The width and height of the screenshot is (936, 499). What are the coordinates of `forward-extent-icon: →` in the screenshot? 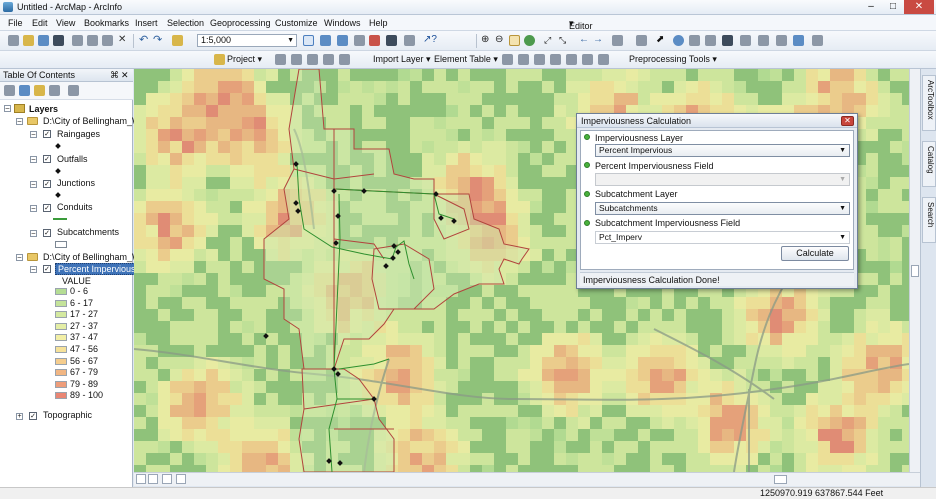 It's located at (598, 40).